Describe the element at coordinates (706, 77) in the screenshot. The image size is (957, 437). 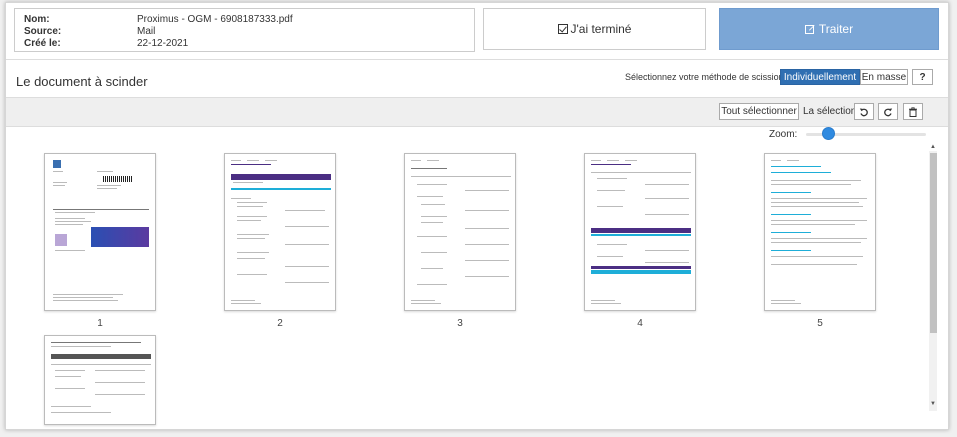
I see `split-method-label: Sélectionnez votre méthode de scission:` at that location.